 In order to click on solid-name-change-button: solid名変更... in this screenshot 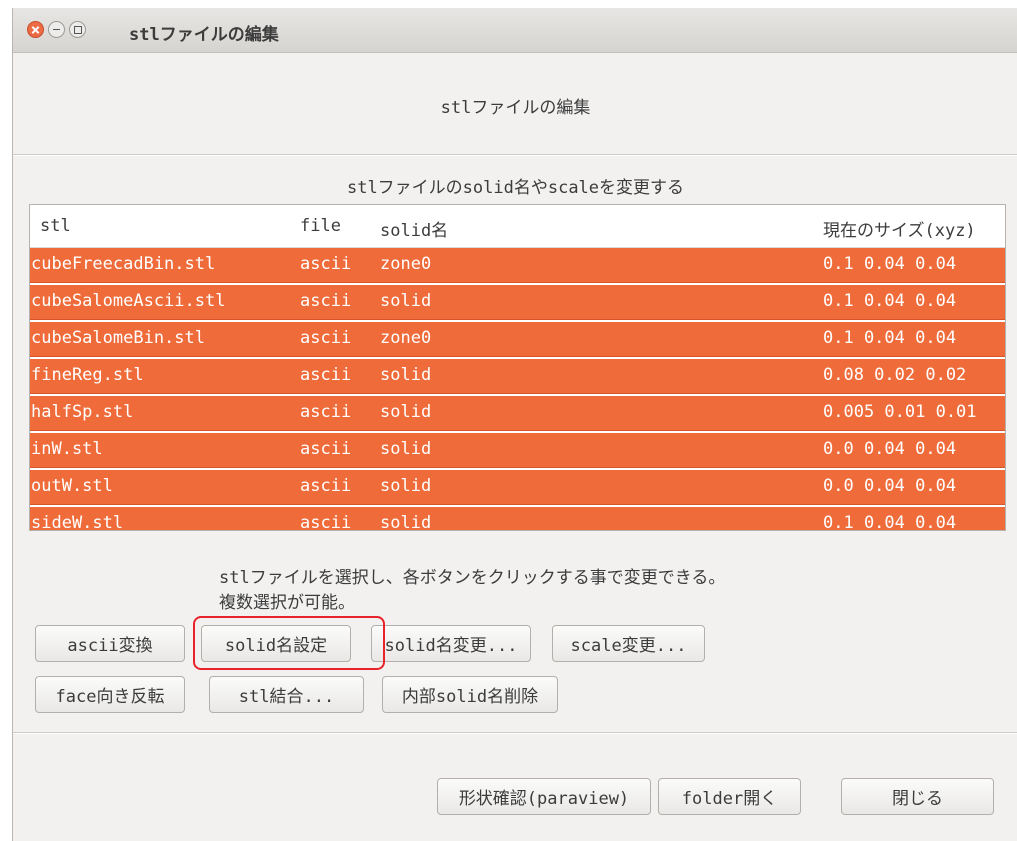, I will do `click(451, 643)`.